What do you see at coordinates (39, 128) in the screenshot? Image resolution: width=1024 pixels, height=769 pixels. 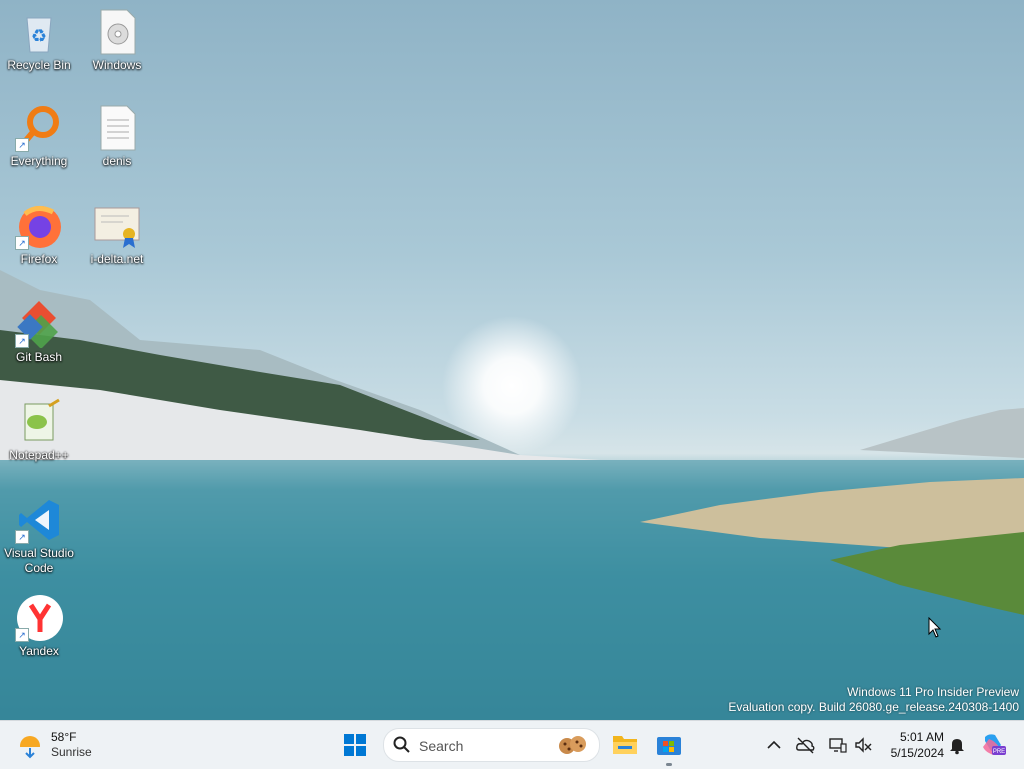 I see `everything-search-icon: ↗` at bounding box center [39, 128].